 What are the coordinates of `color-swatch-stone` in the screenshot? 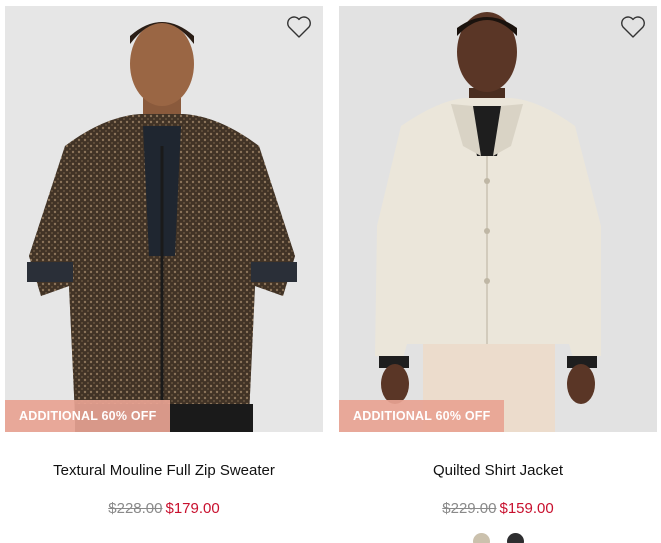 It's located at (481, 538).